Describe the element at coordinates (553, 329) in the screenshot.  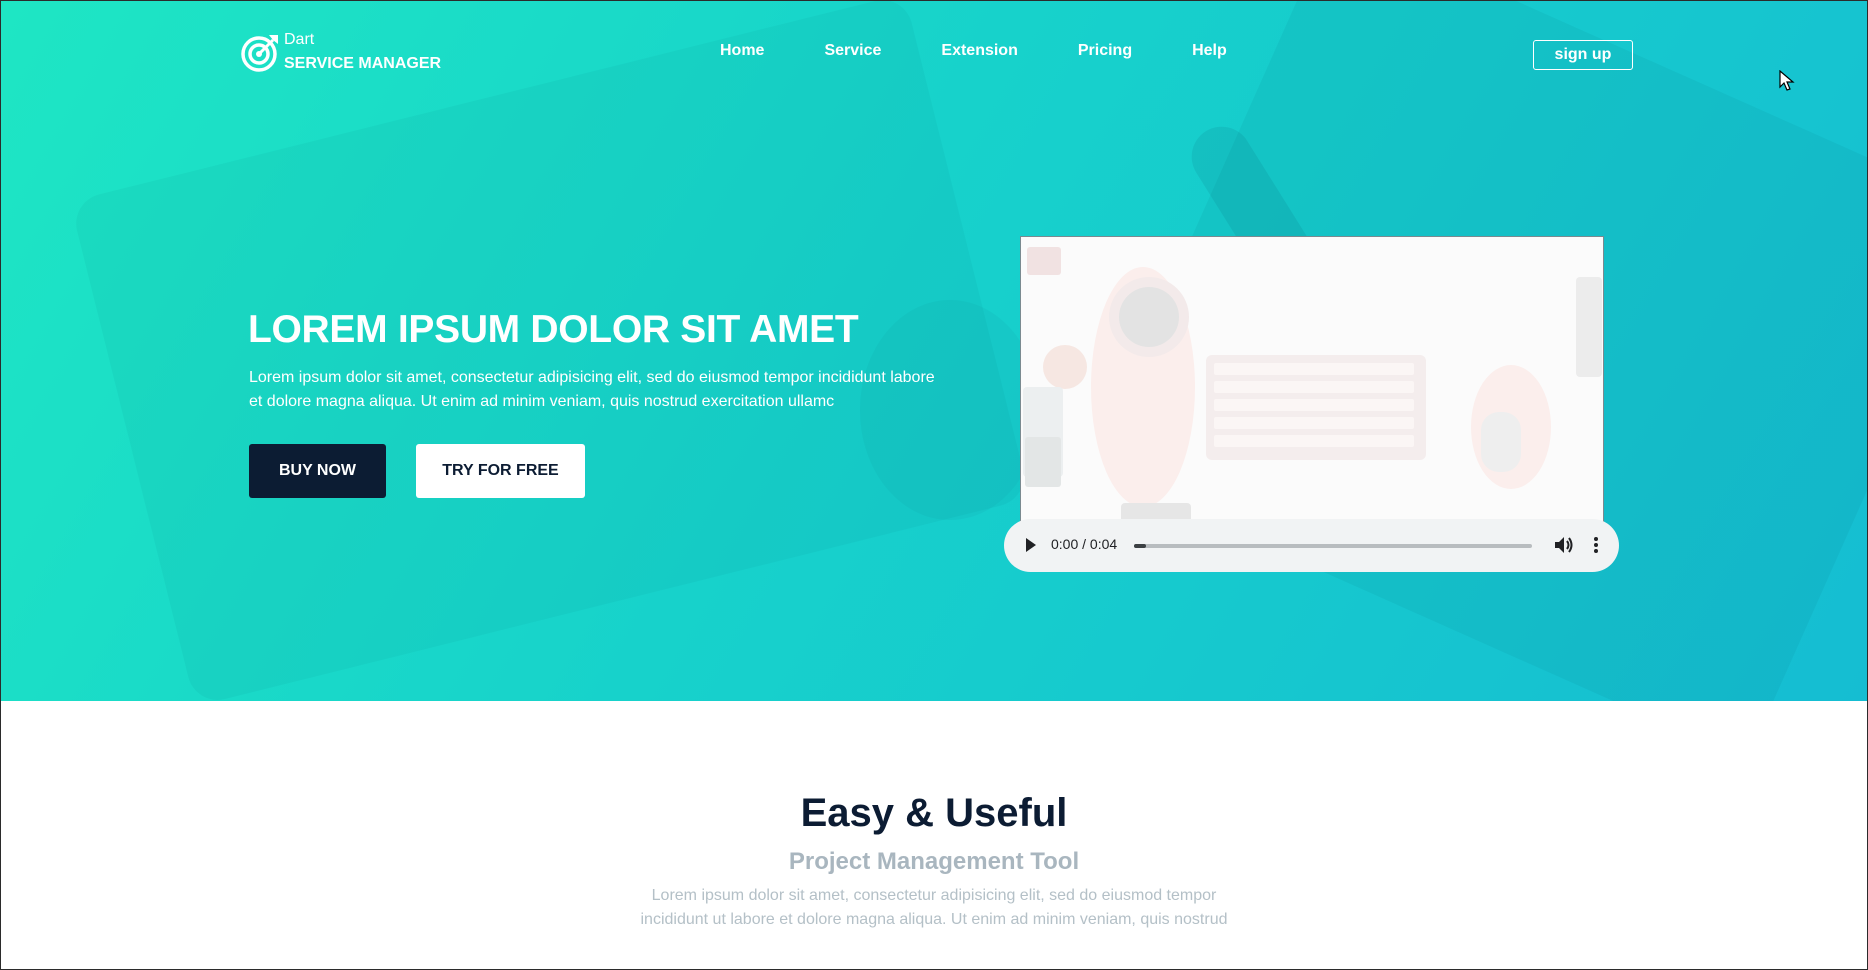
I see `hero-title: LOREM IPSUM DOLOR SIT AMET` at that location.